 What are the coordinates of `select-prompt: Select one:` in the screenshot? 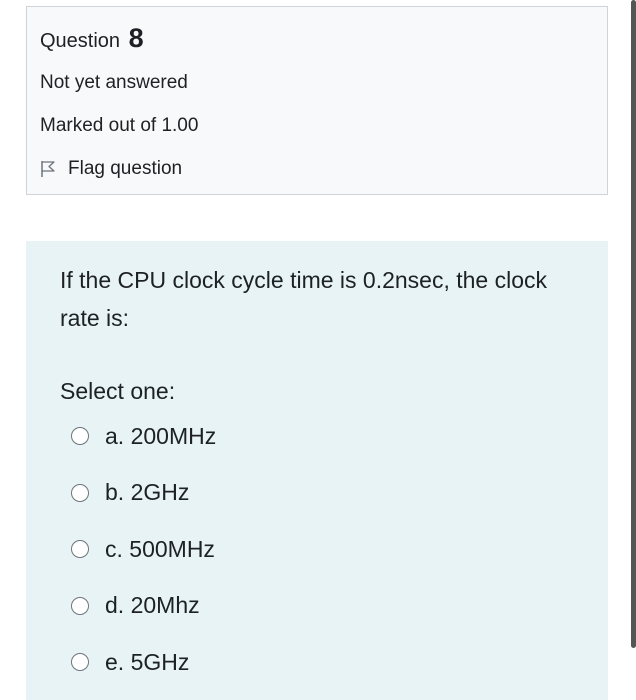 It's located at (118, 391).